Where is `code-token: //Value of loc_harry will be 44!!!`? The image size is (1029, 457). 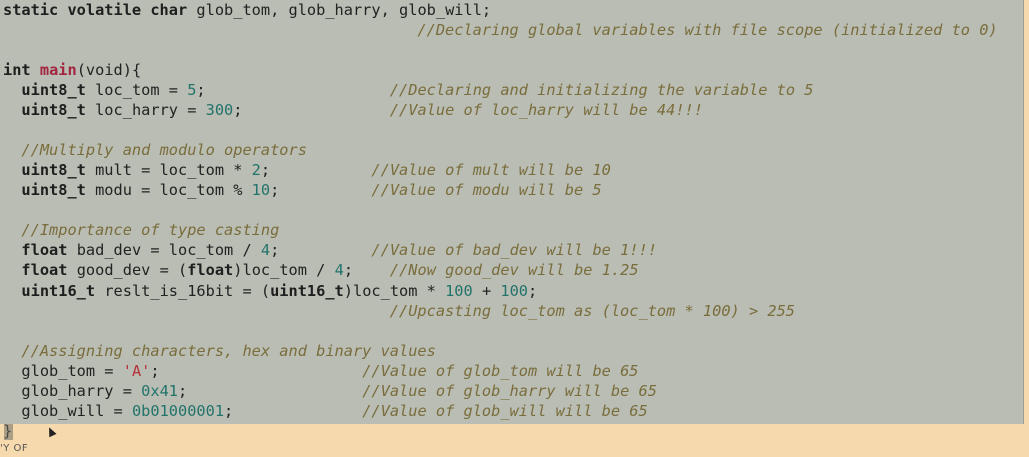
code-token: //Value of loc_harry will be 44!!! is located at coordinates (546, 110).